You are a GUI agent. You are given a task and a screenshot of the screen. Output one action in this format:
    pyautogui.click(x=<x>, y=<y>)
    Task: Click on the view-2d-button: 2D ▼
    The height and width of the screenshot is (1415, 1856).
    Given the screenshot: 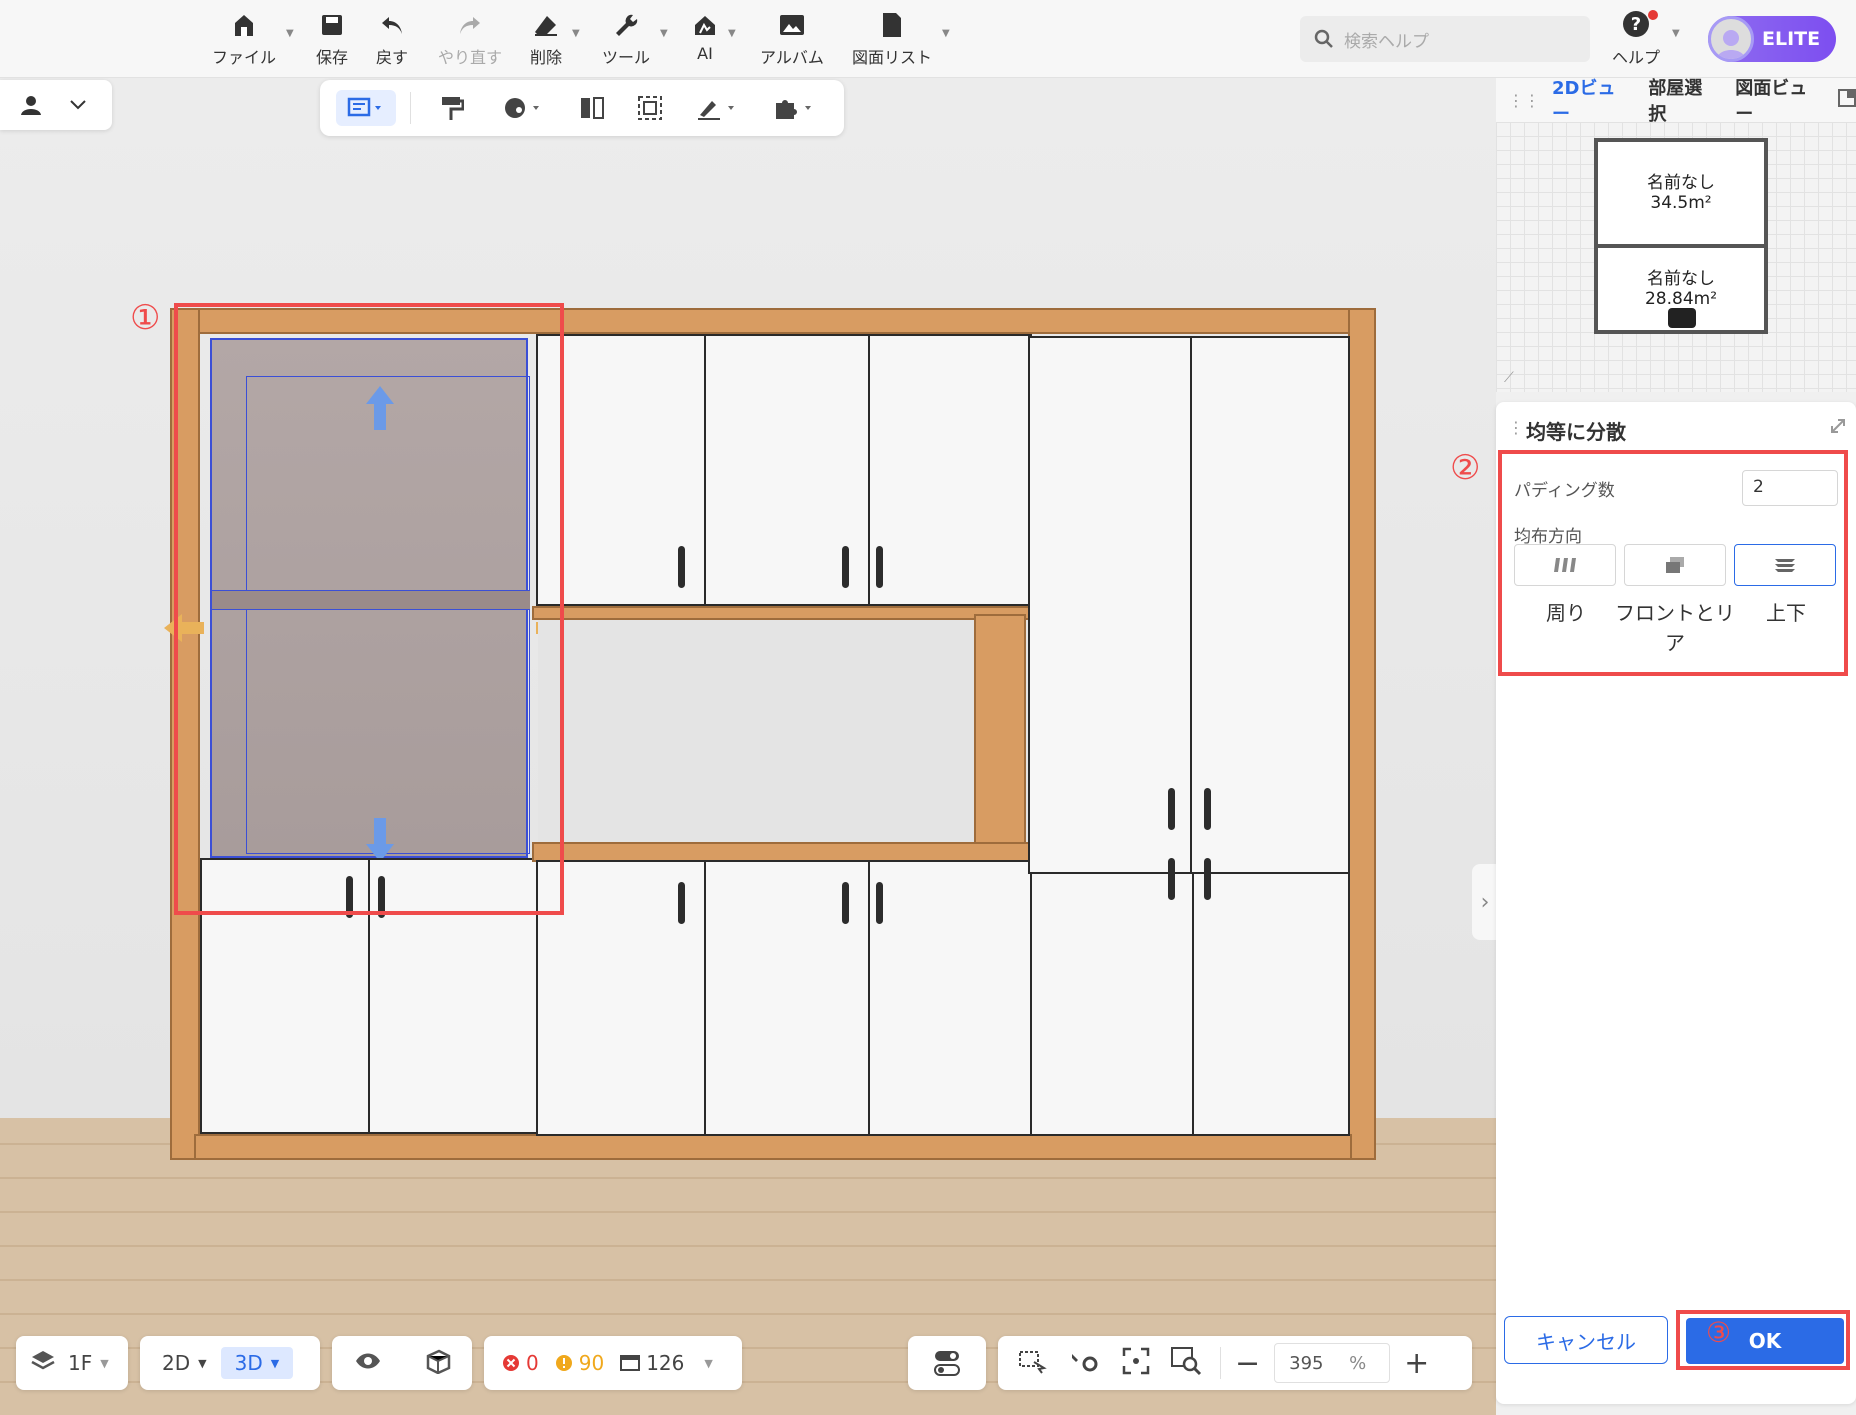 What is the action you would take?
    pyautogui.click(x=184, y=1363)
    